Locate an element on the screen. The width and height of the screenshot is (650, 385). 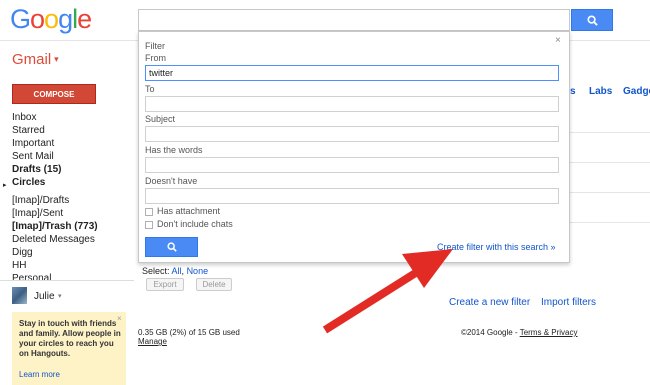
sidebar-item: Circles is located at coordinates (28, 182).